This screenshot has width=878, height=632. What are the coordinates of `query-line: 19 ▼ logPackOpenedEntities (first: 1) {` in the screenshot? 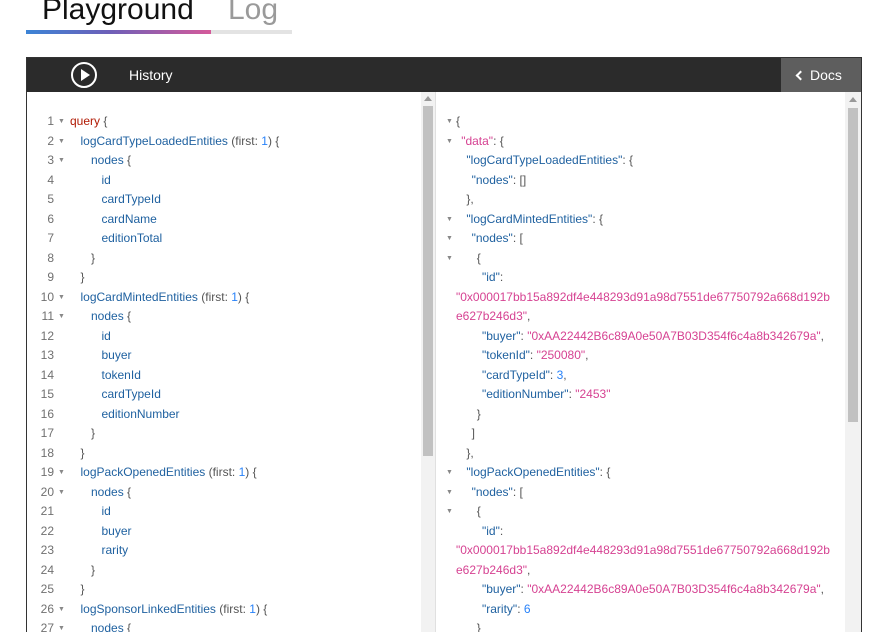 It's located at (231, 473).